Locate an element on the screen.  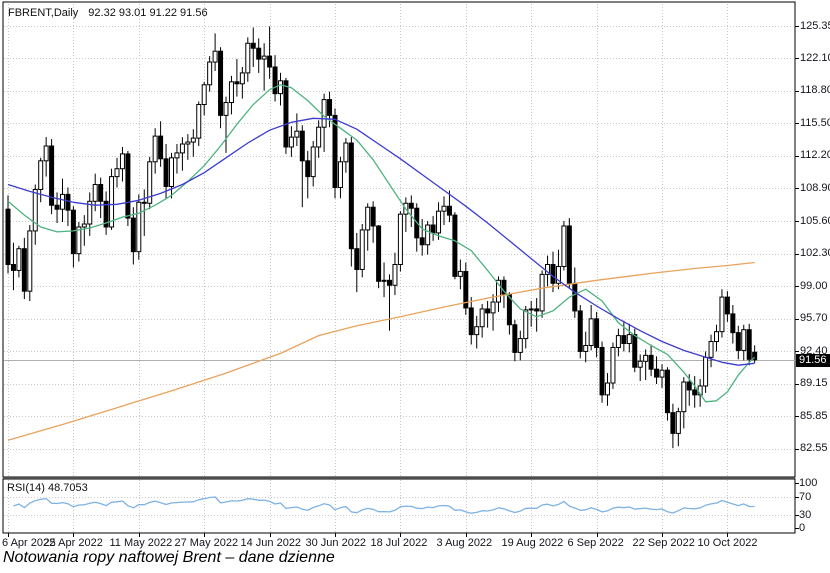
time-axis-label: 10 Oct 2022 is located at coordinates (727, 543).